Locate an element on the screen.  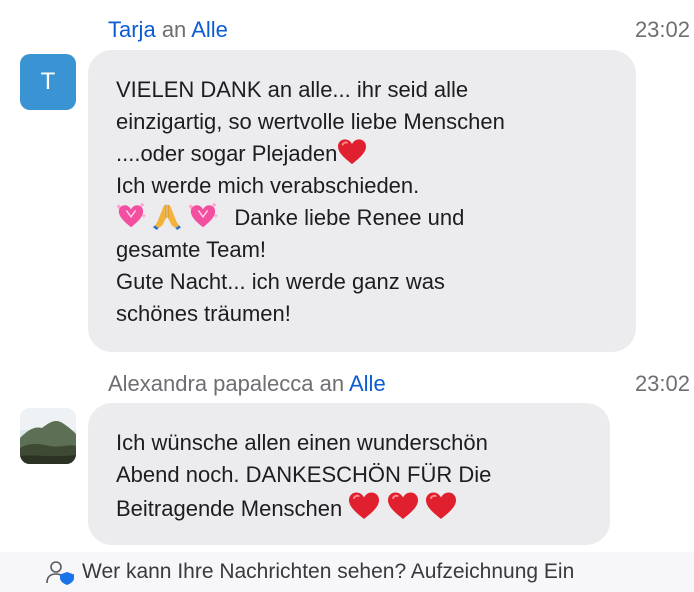
message-header: Alexandra papalecca an Alle 23:02 is located at coordinates (401, 384).